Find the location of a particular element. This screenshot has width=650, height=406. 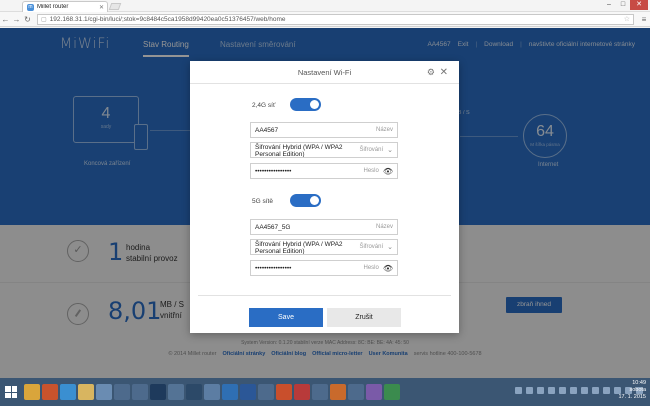

band-5-password-placeholder: Heslo is located at coordinates (371, 268).